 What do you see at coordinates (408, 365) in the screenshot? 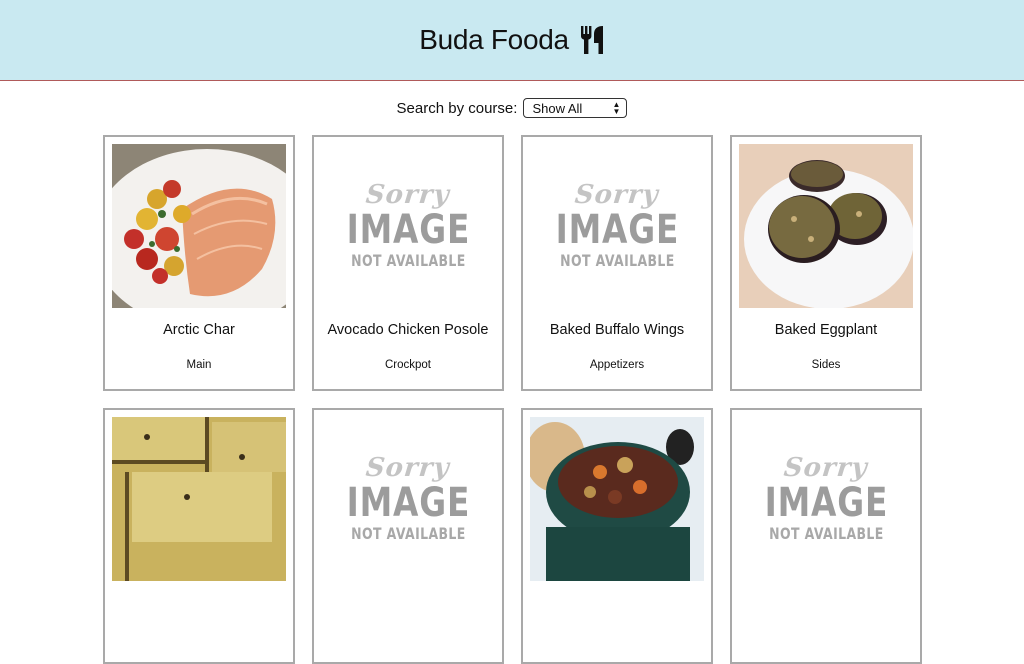
I see `recipe-course: Crockpot` at bounding box center [408, 365].